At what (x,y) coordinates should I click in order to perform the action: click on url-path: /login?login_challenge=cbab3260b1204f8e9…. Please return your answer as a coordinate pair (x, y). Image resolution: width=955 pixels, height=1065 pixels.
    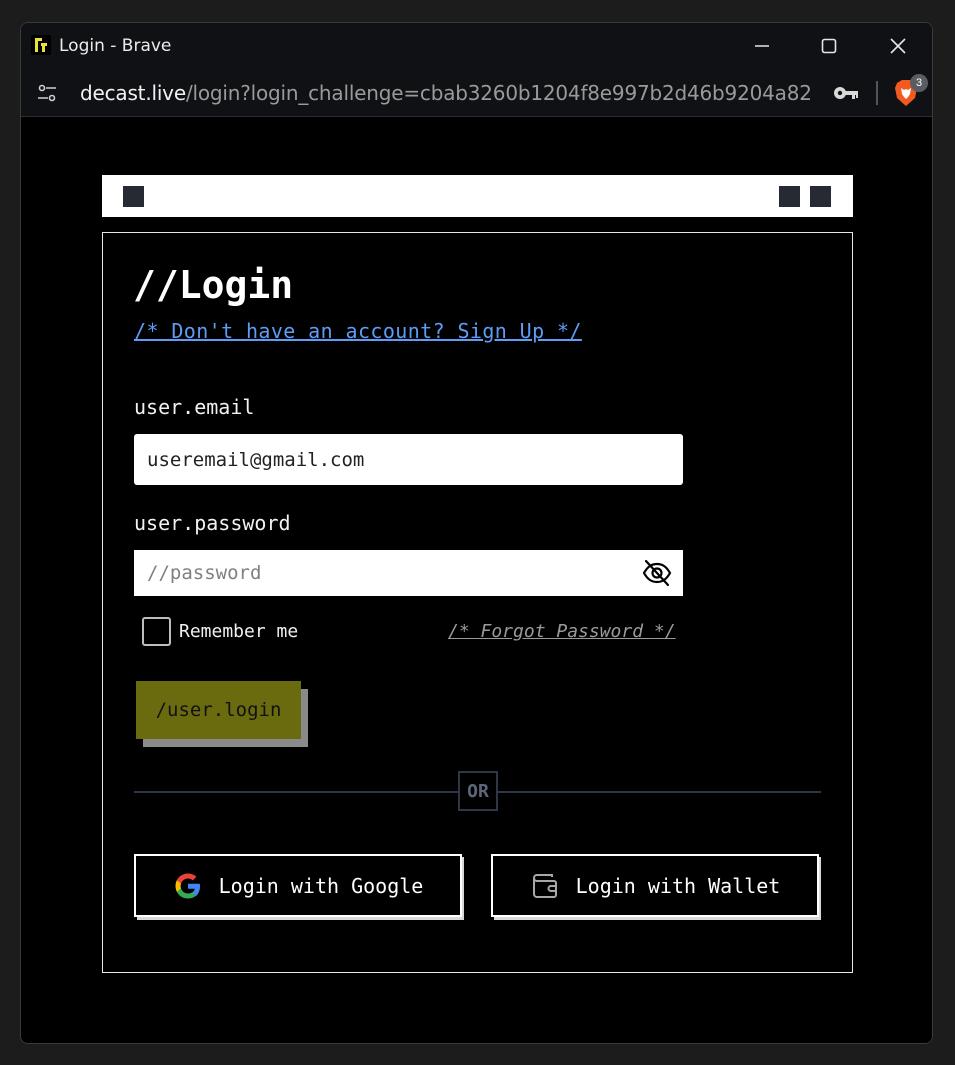
    Looking at the image, I should click on (498, 93).